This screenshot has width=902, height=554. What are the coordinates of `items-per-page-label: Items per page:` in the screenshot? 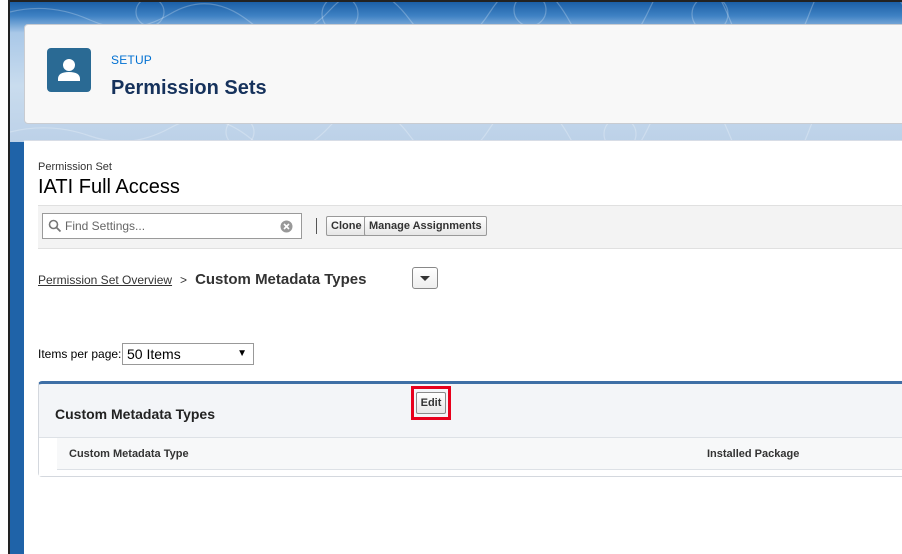 It's located at (80, 354).